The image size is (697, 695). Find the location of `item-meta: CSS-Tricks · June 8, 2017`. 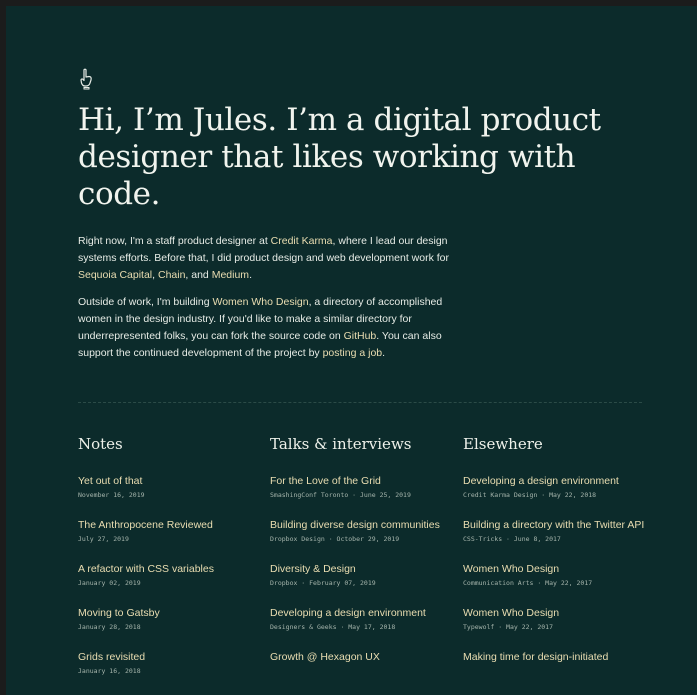

item-meta: CSS-Tricks · June 8, 2017 is located at coordinates (512, 539).